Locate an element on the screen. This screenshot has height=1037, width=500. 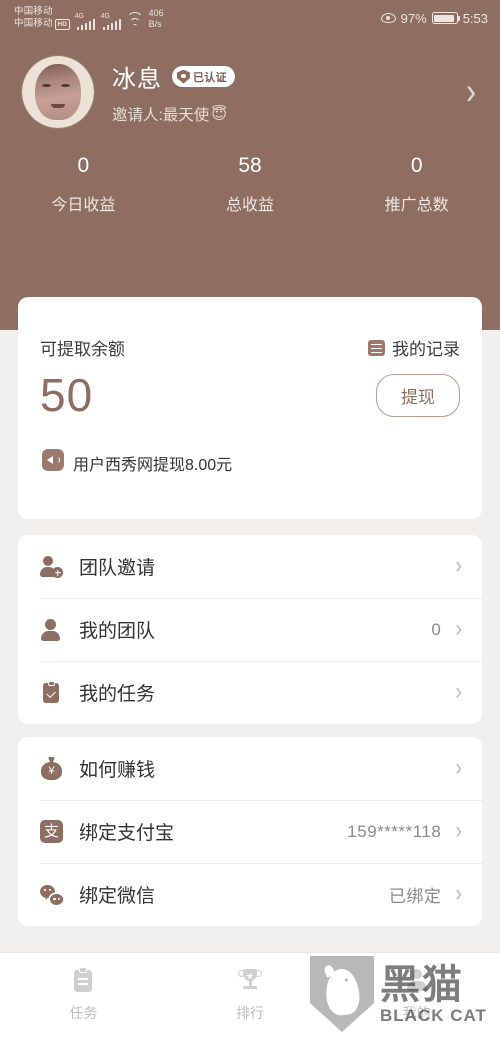
menu-item-label: 我的团队 is located at coordinates (117, 631).